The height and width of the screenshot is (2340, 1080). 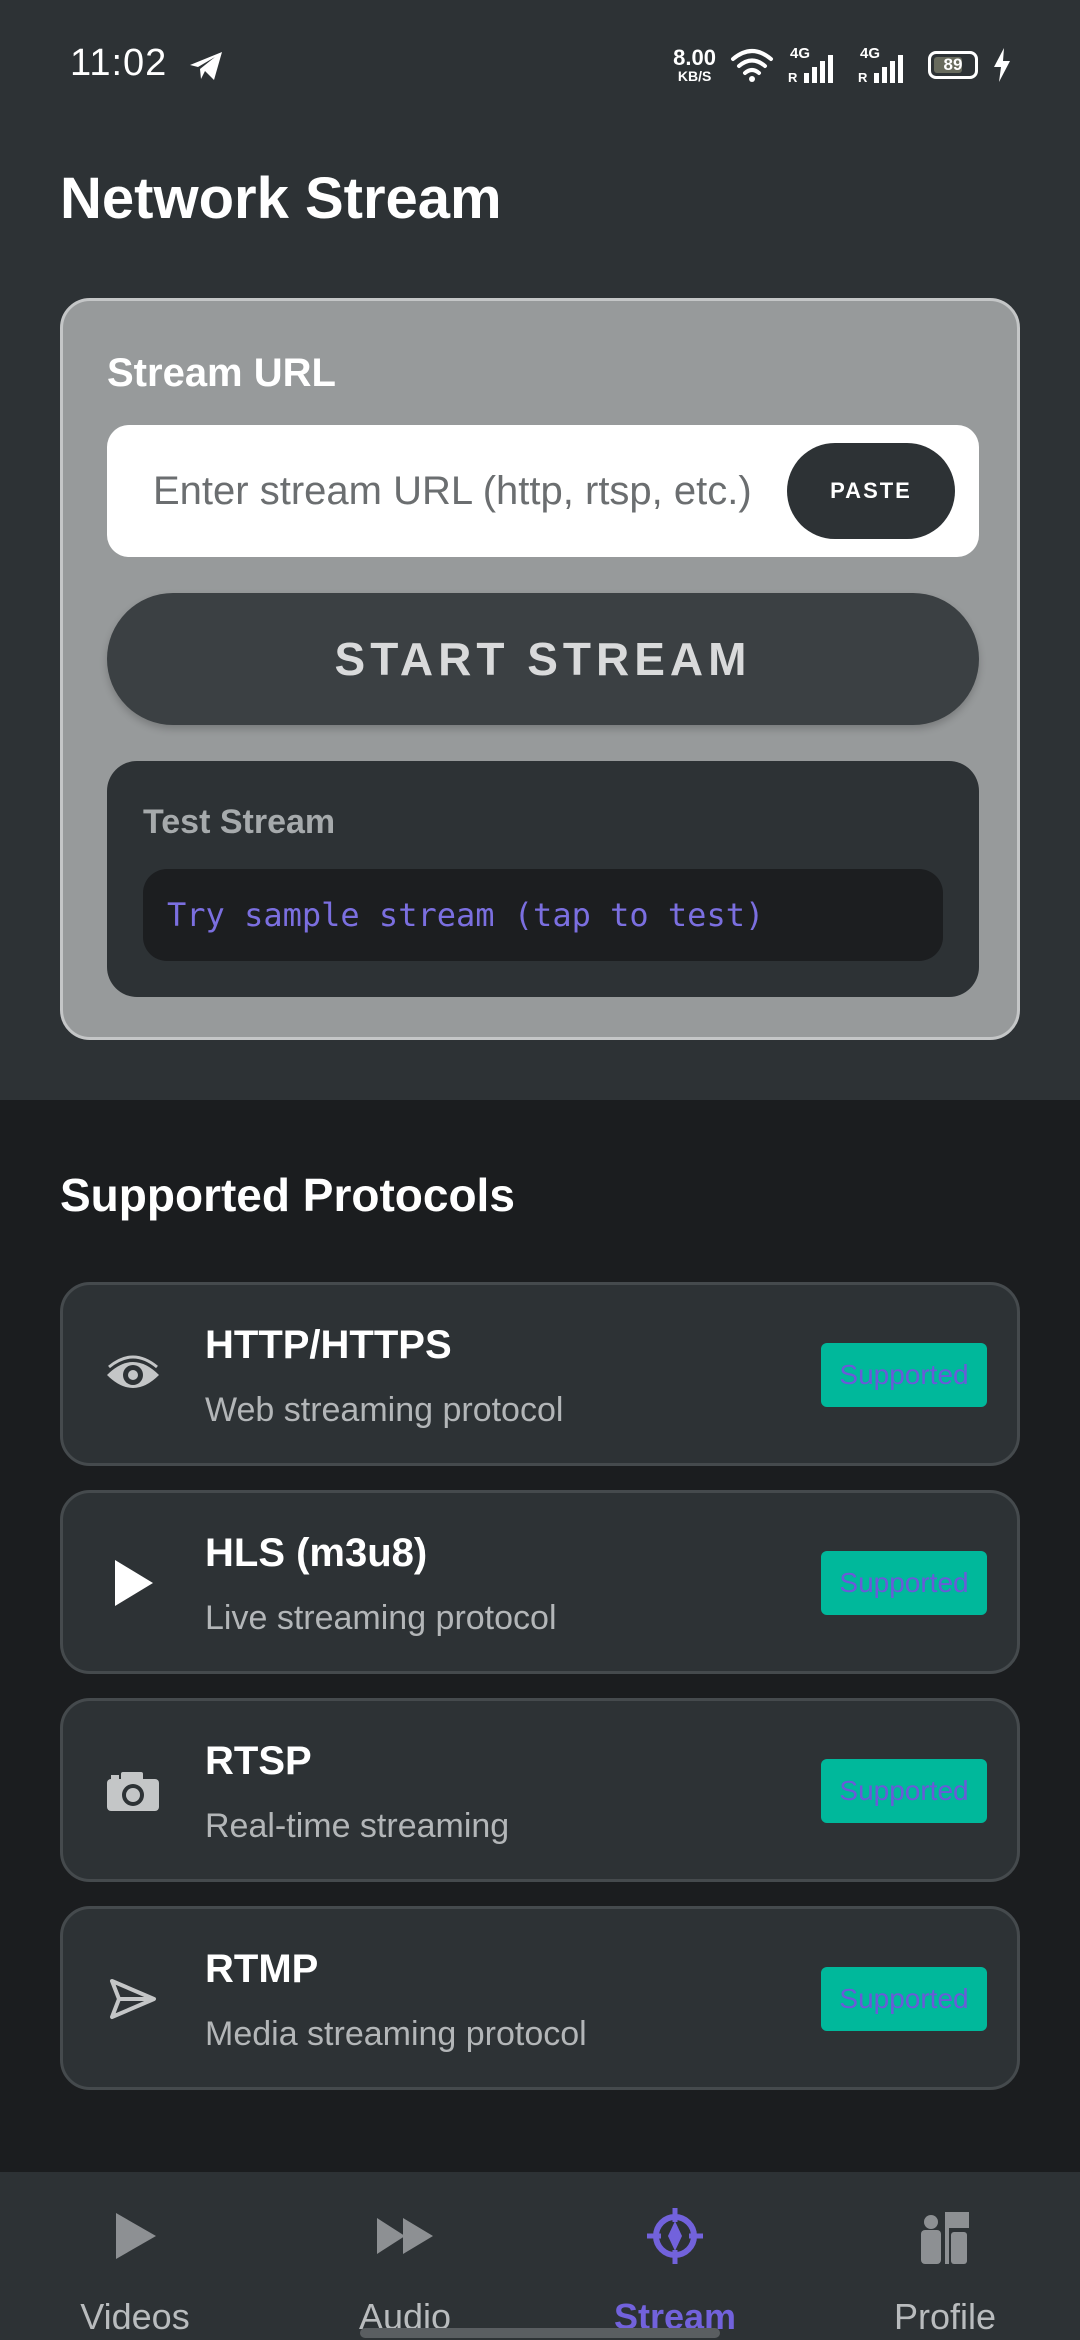 What do you see at coordinates (694, 76) in the screenshot?
I see `net-speed-unit: KB/S` at bounding box center [694, 76].